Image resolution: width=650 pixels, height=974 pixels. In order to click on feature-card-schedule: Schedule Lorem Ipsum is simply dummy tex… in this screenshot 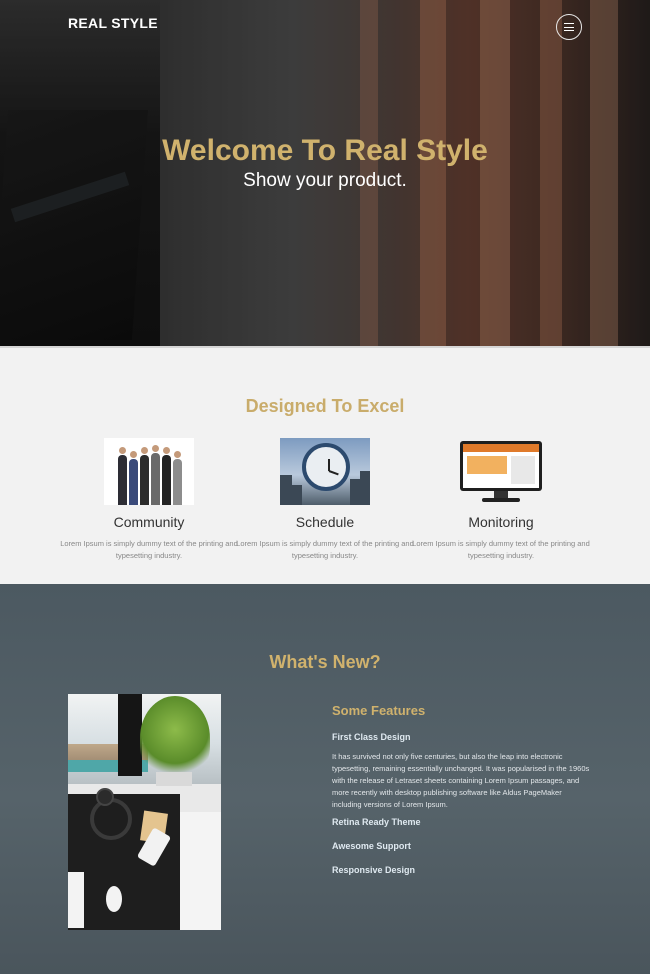, I will do `click(325, 500)`.